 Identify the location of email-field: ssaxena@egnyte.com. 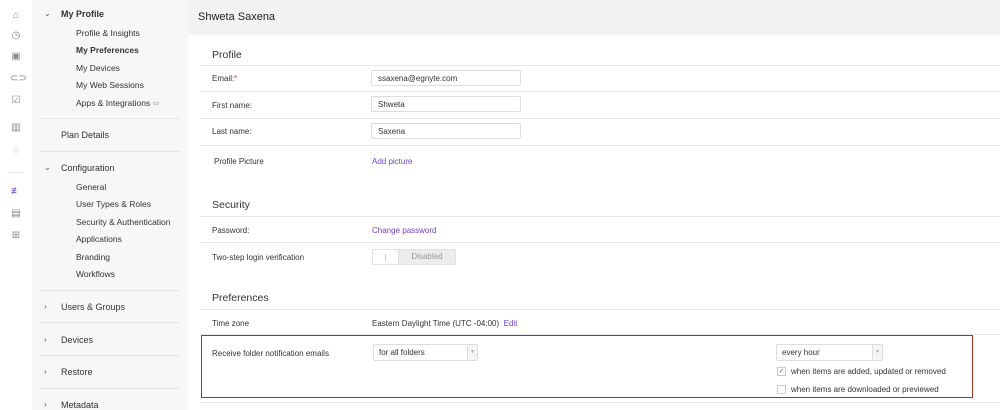
(446, 78).